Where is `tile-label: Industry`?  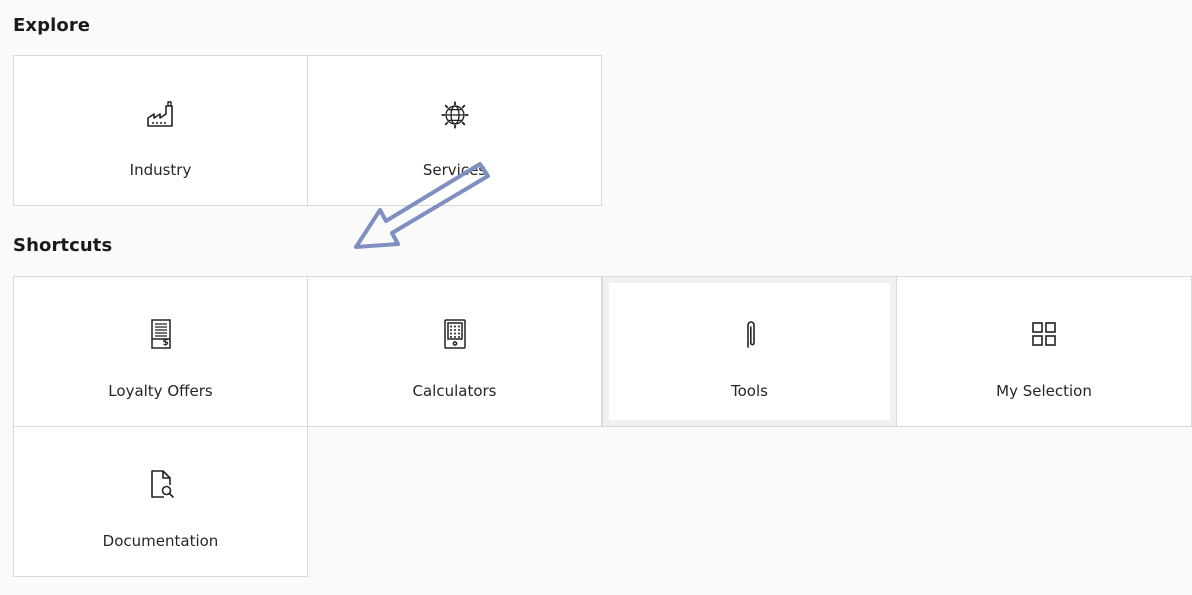 tile-label: Industry is located at coordinates (160, 170).